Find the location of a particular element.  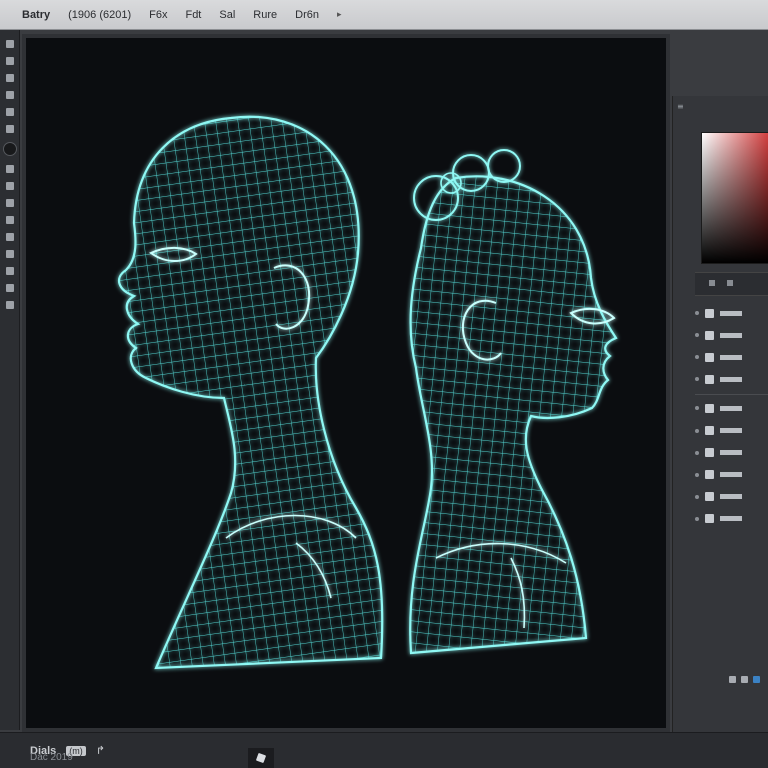

panel-menu-icon: ≡ is located at coordinates (721, 108).